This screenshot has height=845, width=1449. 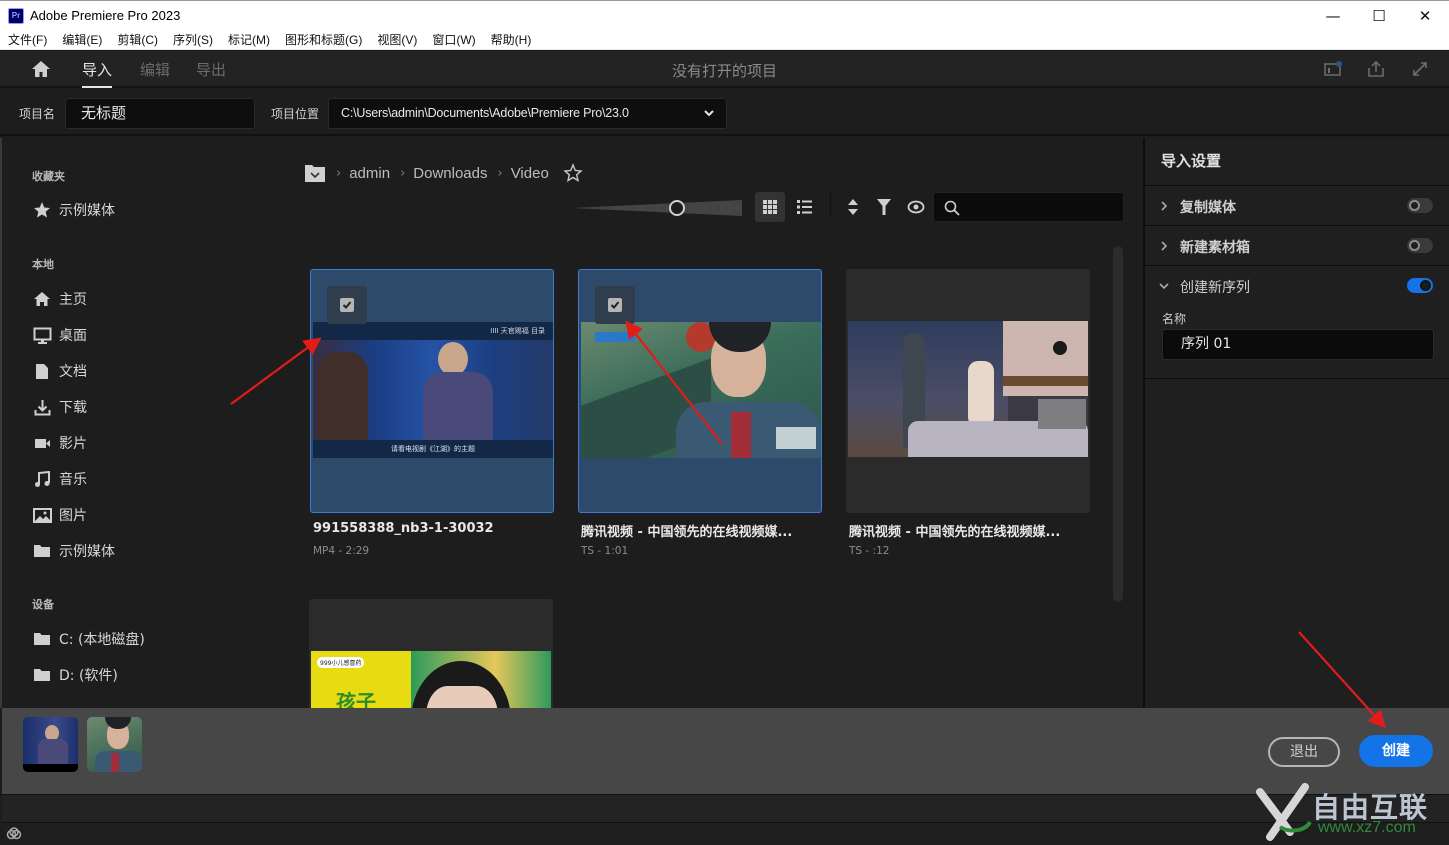 I want to click on breadcrumb: › admin › Downloads › Video, so click(x=443, y=173).